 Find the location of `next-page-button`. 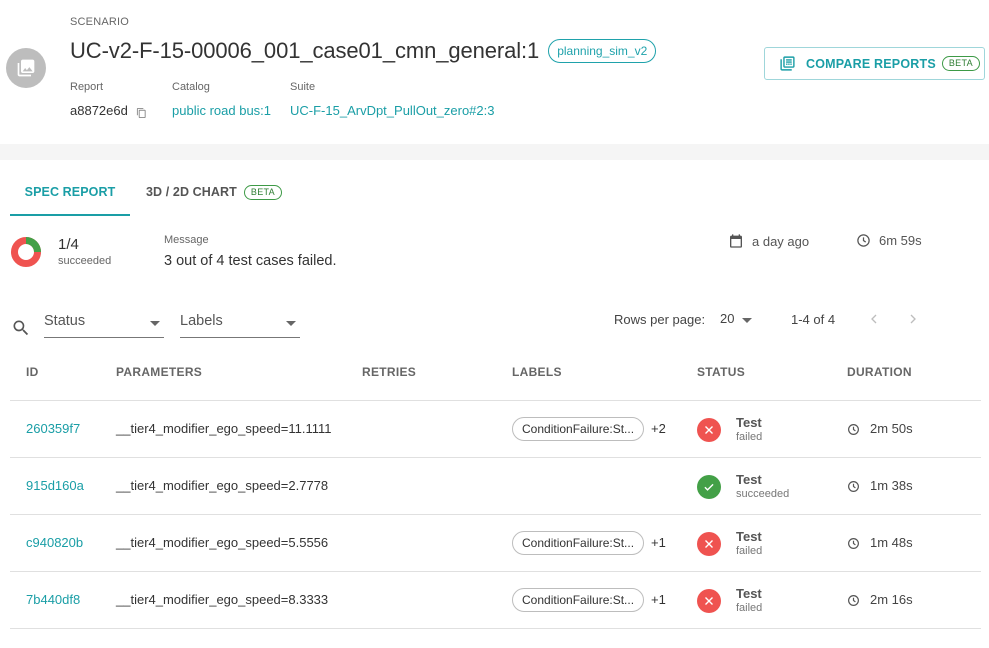

next-page-button is located at coordinates (913, 321).